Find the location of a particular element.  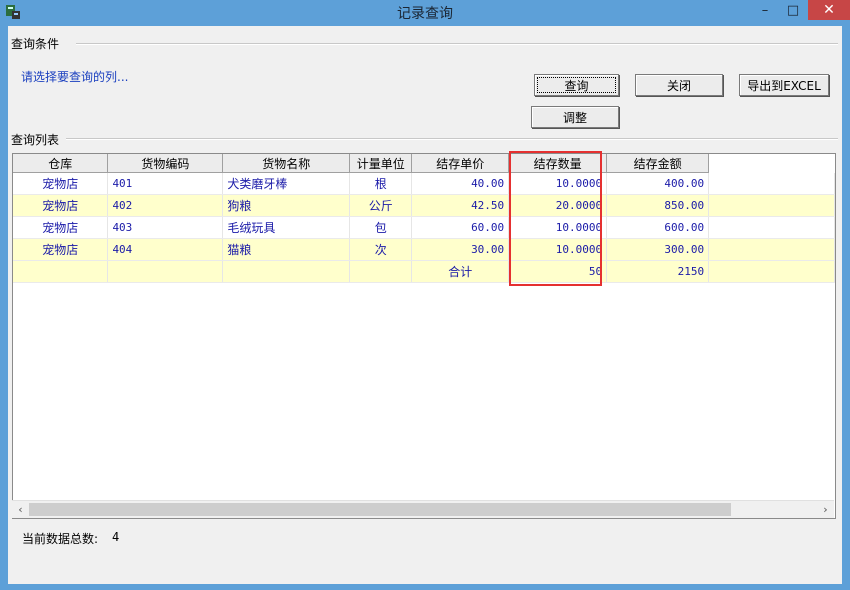

conditions-divider is located at coordinates (457, 44).